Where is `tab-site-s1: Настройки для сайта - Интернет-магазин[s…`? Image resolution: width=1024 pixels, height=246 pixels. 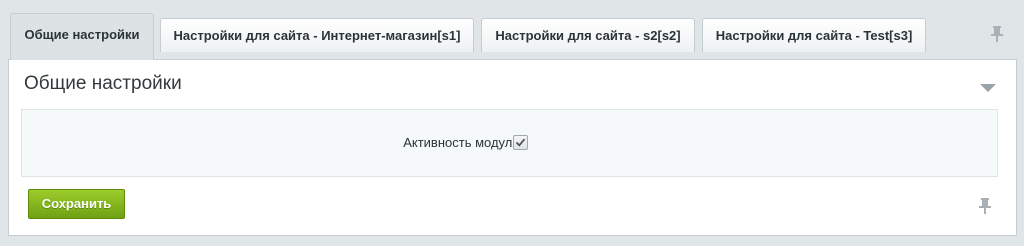
tab-site-s1: Настройки для сайта - Интернет-магазин[s… is located at coordinates (317, 35).